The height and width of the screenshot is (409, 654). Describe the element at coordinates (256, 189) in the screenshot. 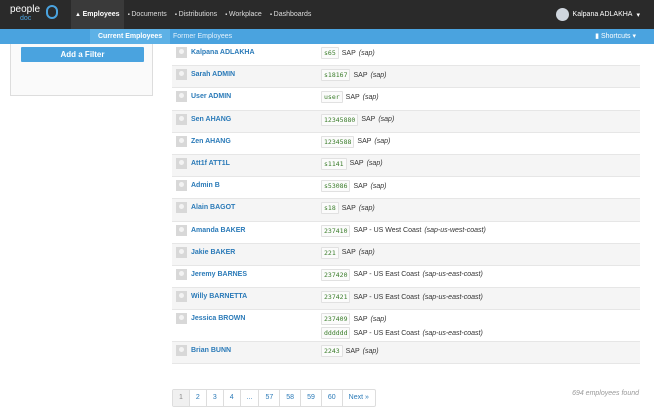

I see `employee-name-link: Admin B` at that location.